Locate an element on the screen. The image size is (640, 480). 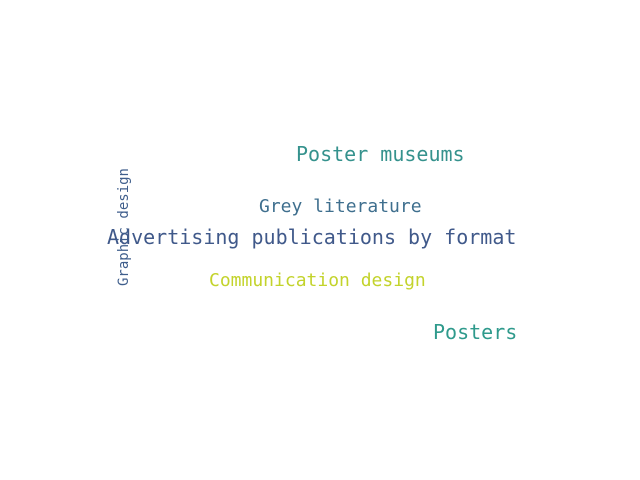
word-advertising-publications-by-format: Advertising publications by format is located at coordinates (312, 237).